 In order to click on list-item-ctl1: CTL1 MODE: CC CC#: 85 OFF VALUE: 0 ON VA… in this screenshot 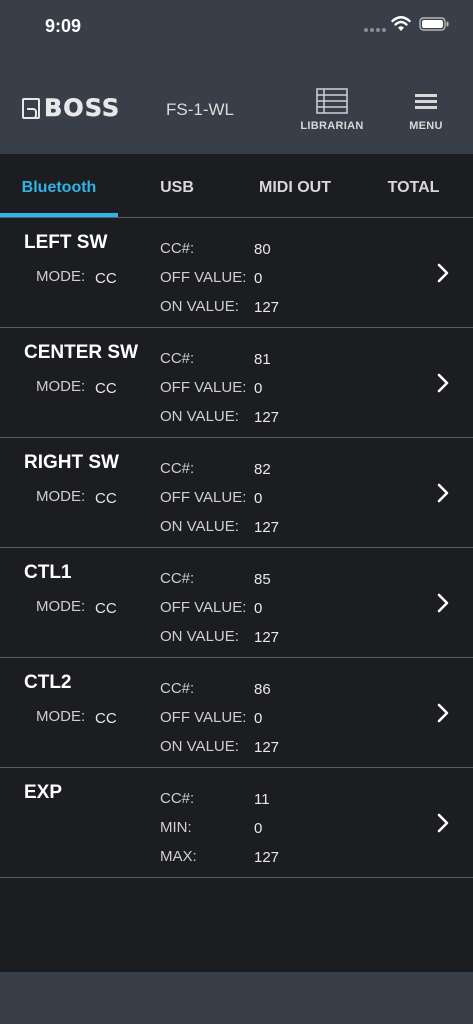, I will do `click(236, 603)`.